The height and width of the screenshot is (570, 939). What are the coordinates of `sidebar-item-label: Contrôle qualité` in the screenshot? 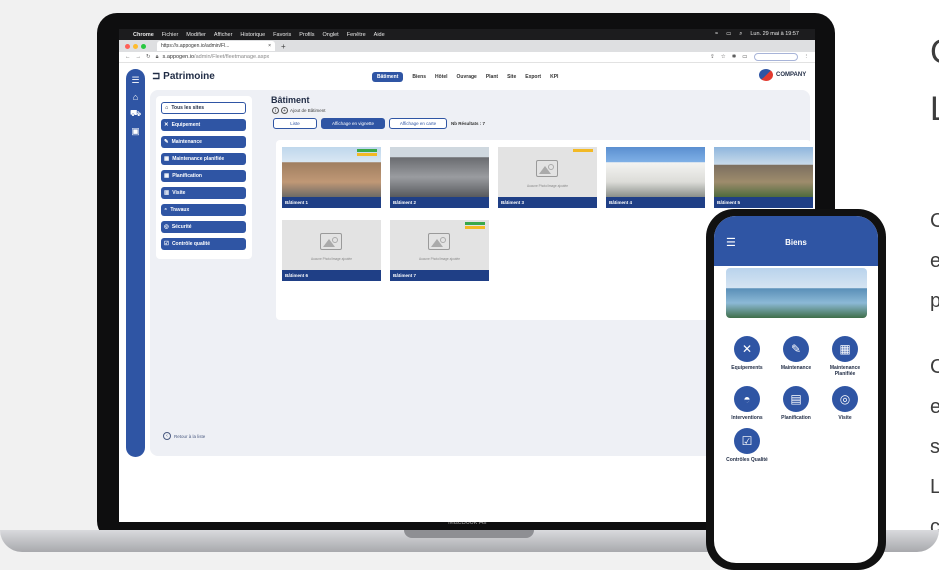 It's located at (190, 244).